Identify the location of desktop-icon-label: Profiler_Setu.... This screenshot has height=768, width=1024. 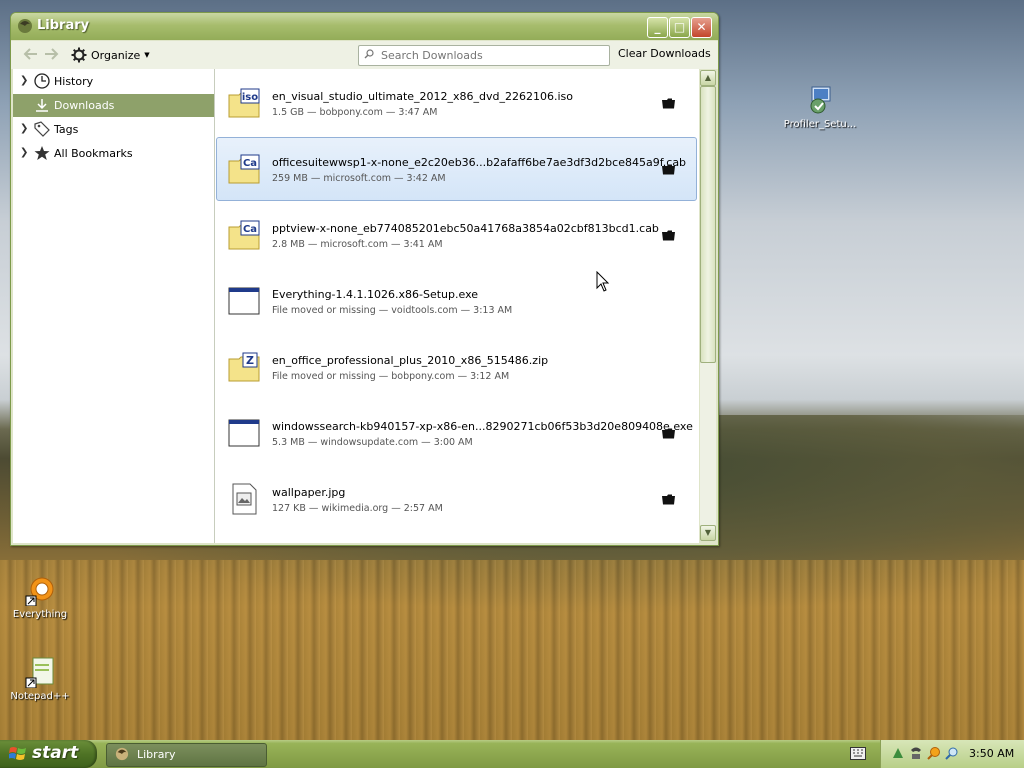
(820, 124).